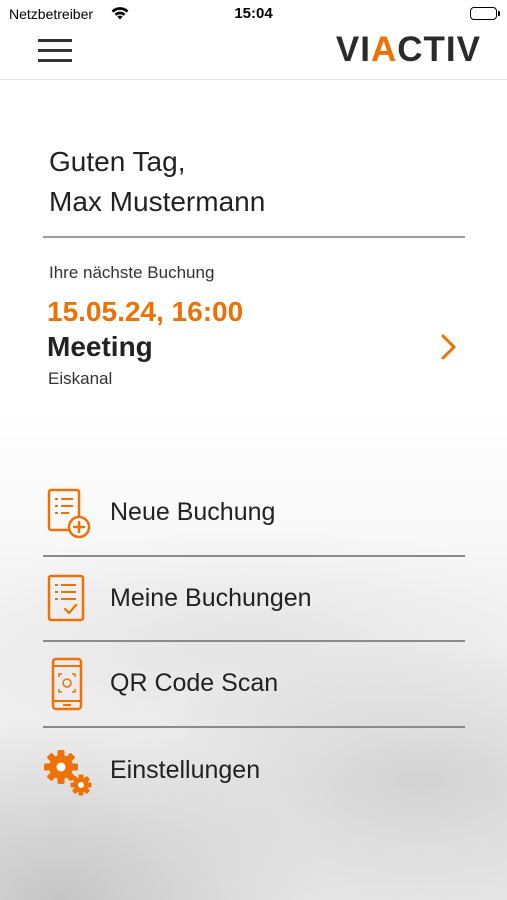  I want to click on menu-item-new-booking: Neue Buchung, so click(254, 512).